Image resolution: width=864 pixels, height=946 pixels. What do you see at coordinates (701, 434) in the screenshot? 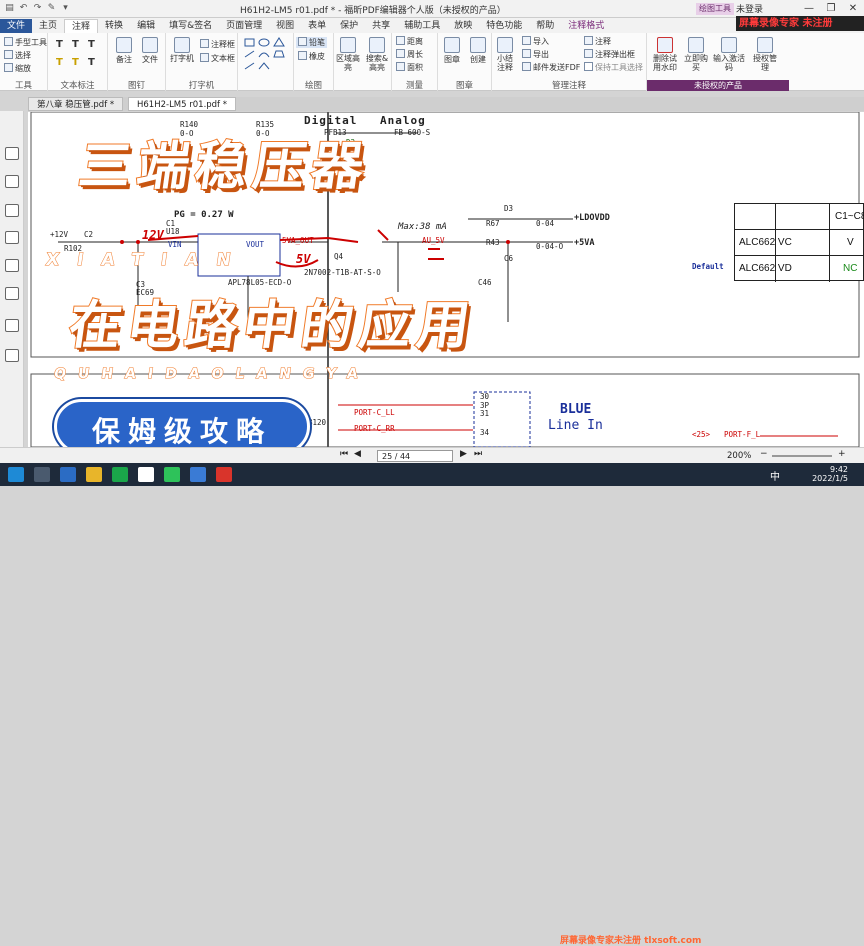
I see `label-ref-25: <25>` at bounding box center [701, 434].